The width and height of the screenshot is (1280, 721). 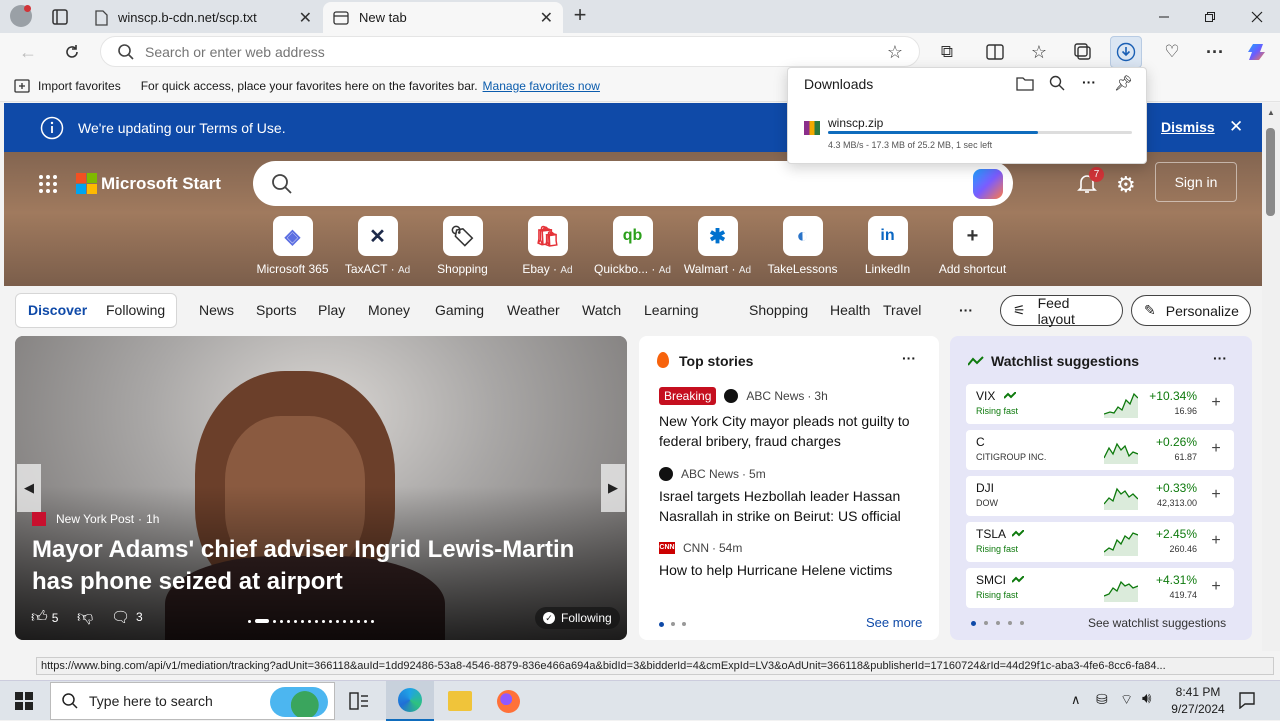 What do you see at coordinates (1126, 700) in the screenshot?
I see `tray-wifi-icon: ⌔` at bounding box center [1126, 700].